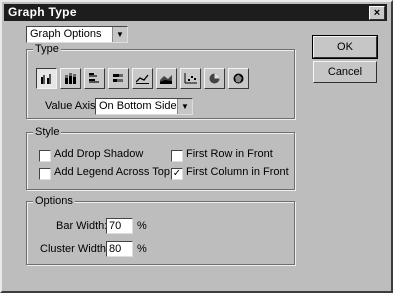 This screenshot has height=293, width=393. Describe the element at coordinates (142, 226) in the screenshot. I see `bar-width-unit: %` at that location.